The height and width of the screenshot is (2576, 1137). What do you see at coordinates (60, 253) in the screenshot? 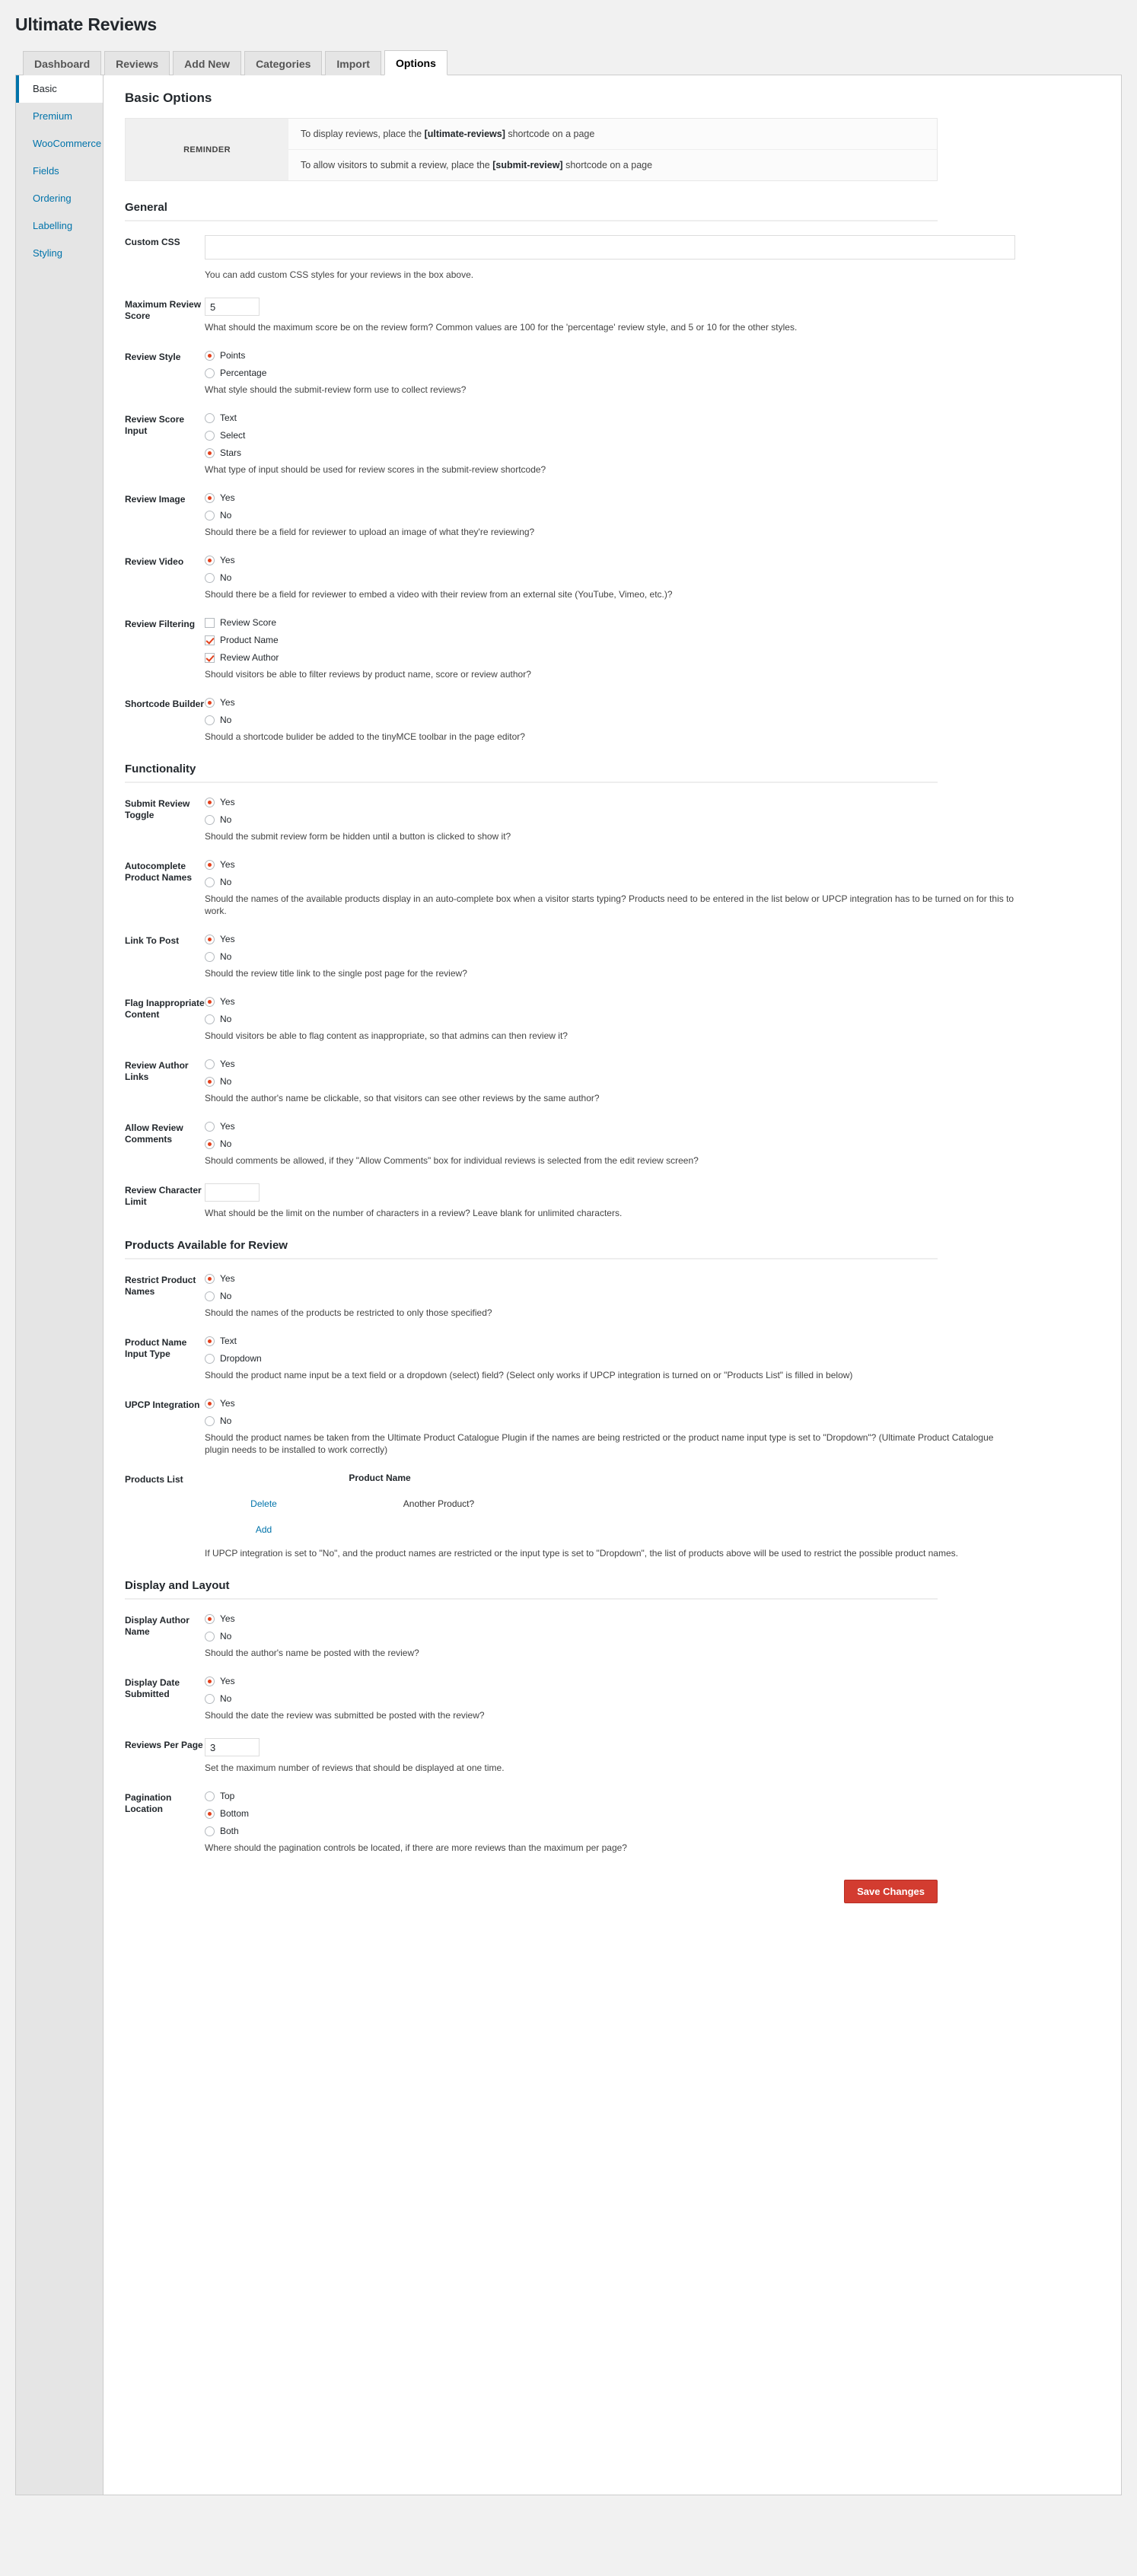
I see `sidebar-item-styling: Styling` at bounding box center [60, 253].